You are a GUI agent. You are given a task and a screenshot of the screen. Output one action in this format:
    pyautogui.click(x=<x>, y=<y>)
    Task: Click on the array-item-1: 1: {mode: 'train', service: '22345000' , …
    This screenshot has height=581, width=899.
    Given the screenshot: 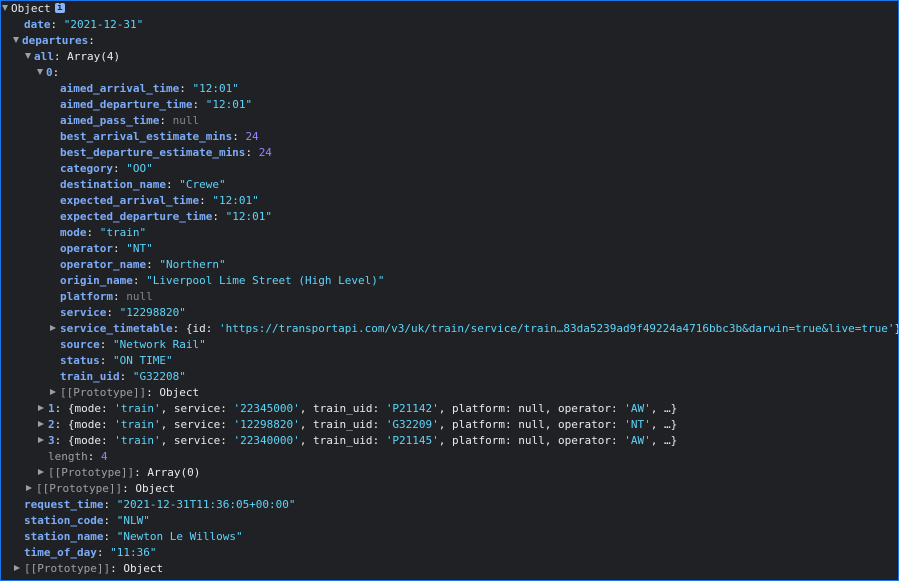 What is the action you would take?
    pyautogui.click(x=357, y=409)
    